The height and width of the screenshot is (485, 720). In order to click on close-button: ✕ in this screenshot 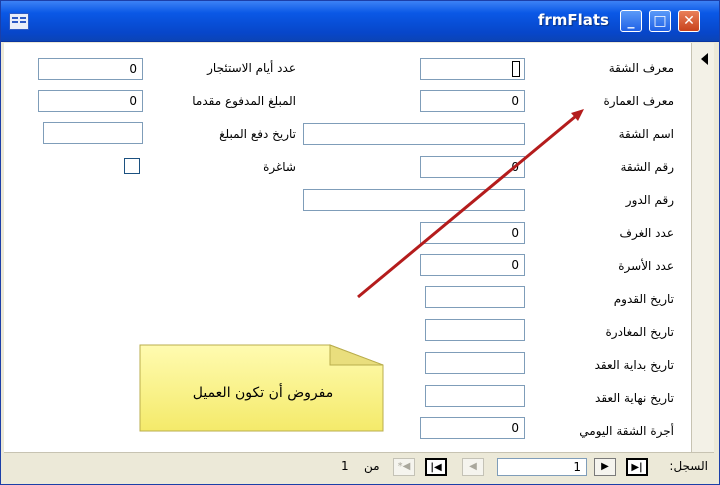, I will do `click(689, 21)`.